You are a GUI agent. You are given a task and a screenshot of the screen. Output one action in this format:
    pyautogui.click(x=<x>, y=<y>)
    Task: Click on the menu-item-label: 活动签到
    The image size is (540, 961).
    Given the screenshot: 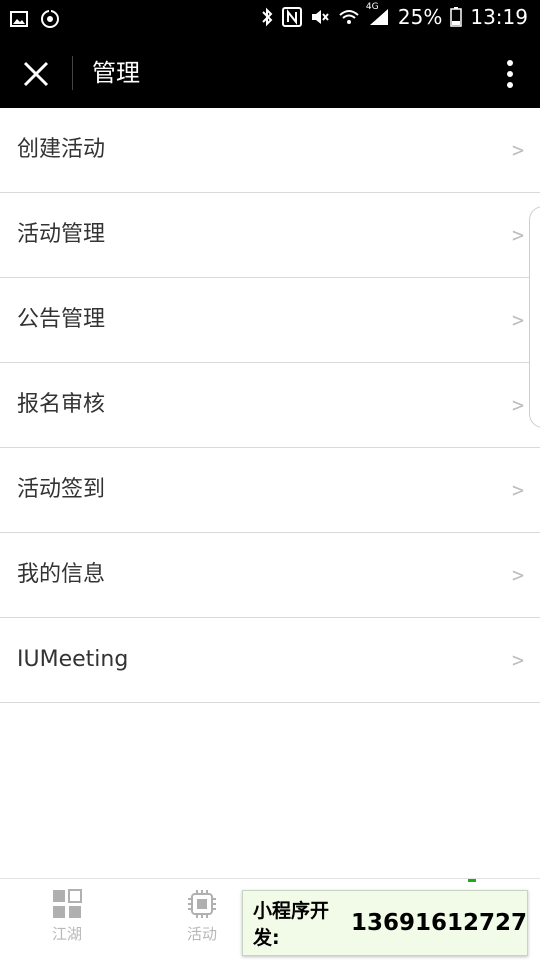 What is the action you would take?
    pyautogui.click(x=61, y=489)
    